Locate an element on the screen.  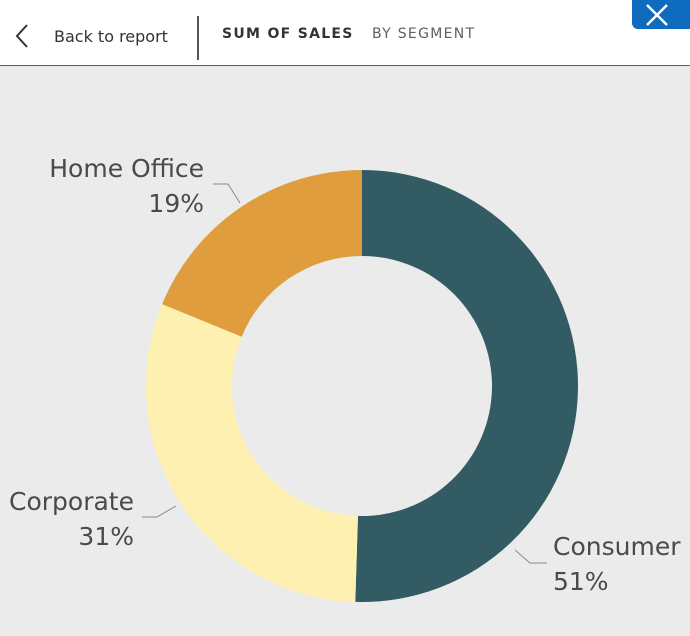
header-bar: Back to report SUM OF SALES BY SEGMENT is located at coordinates (345, 33).